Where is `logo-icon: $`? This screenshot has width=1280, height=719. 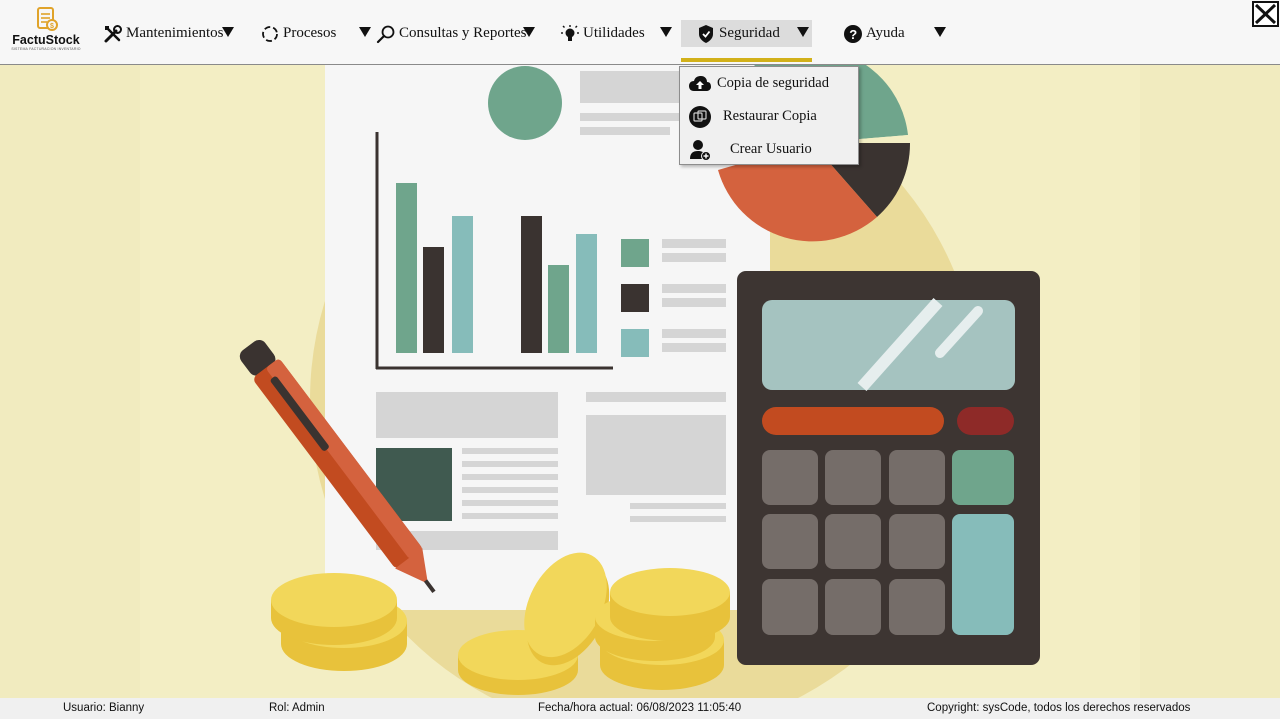
logo-icon: $ is located at coordinates (47, 19).